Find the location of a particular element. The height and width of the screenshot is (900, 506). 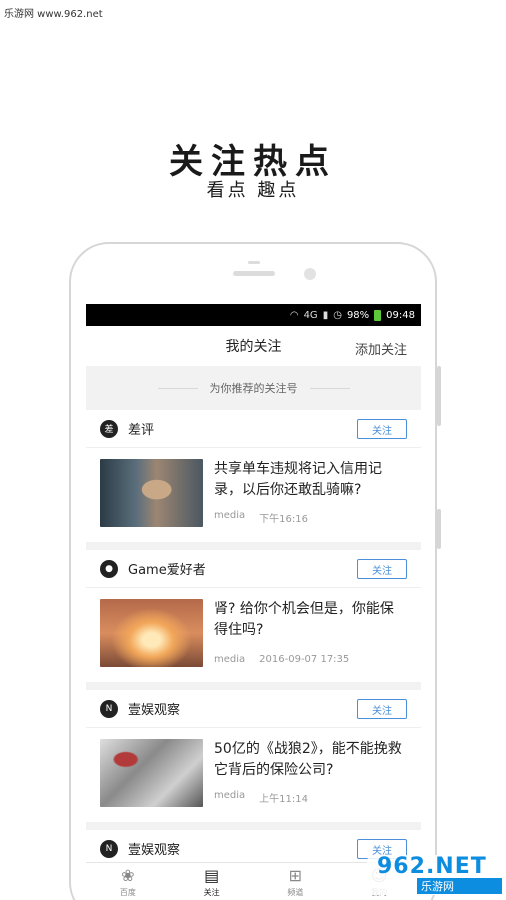

watermark-logo: 962.NET 乐游网 is located at coordinates (434, 875).